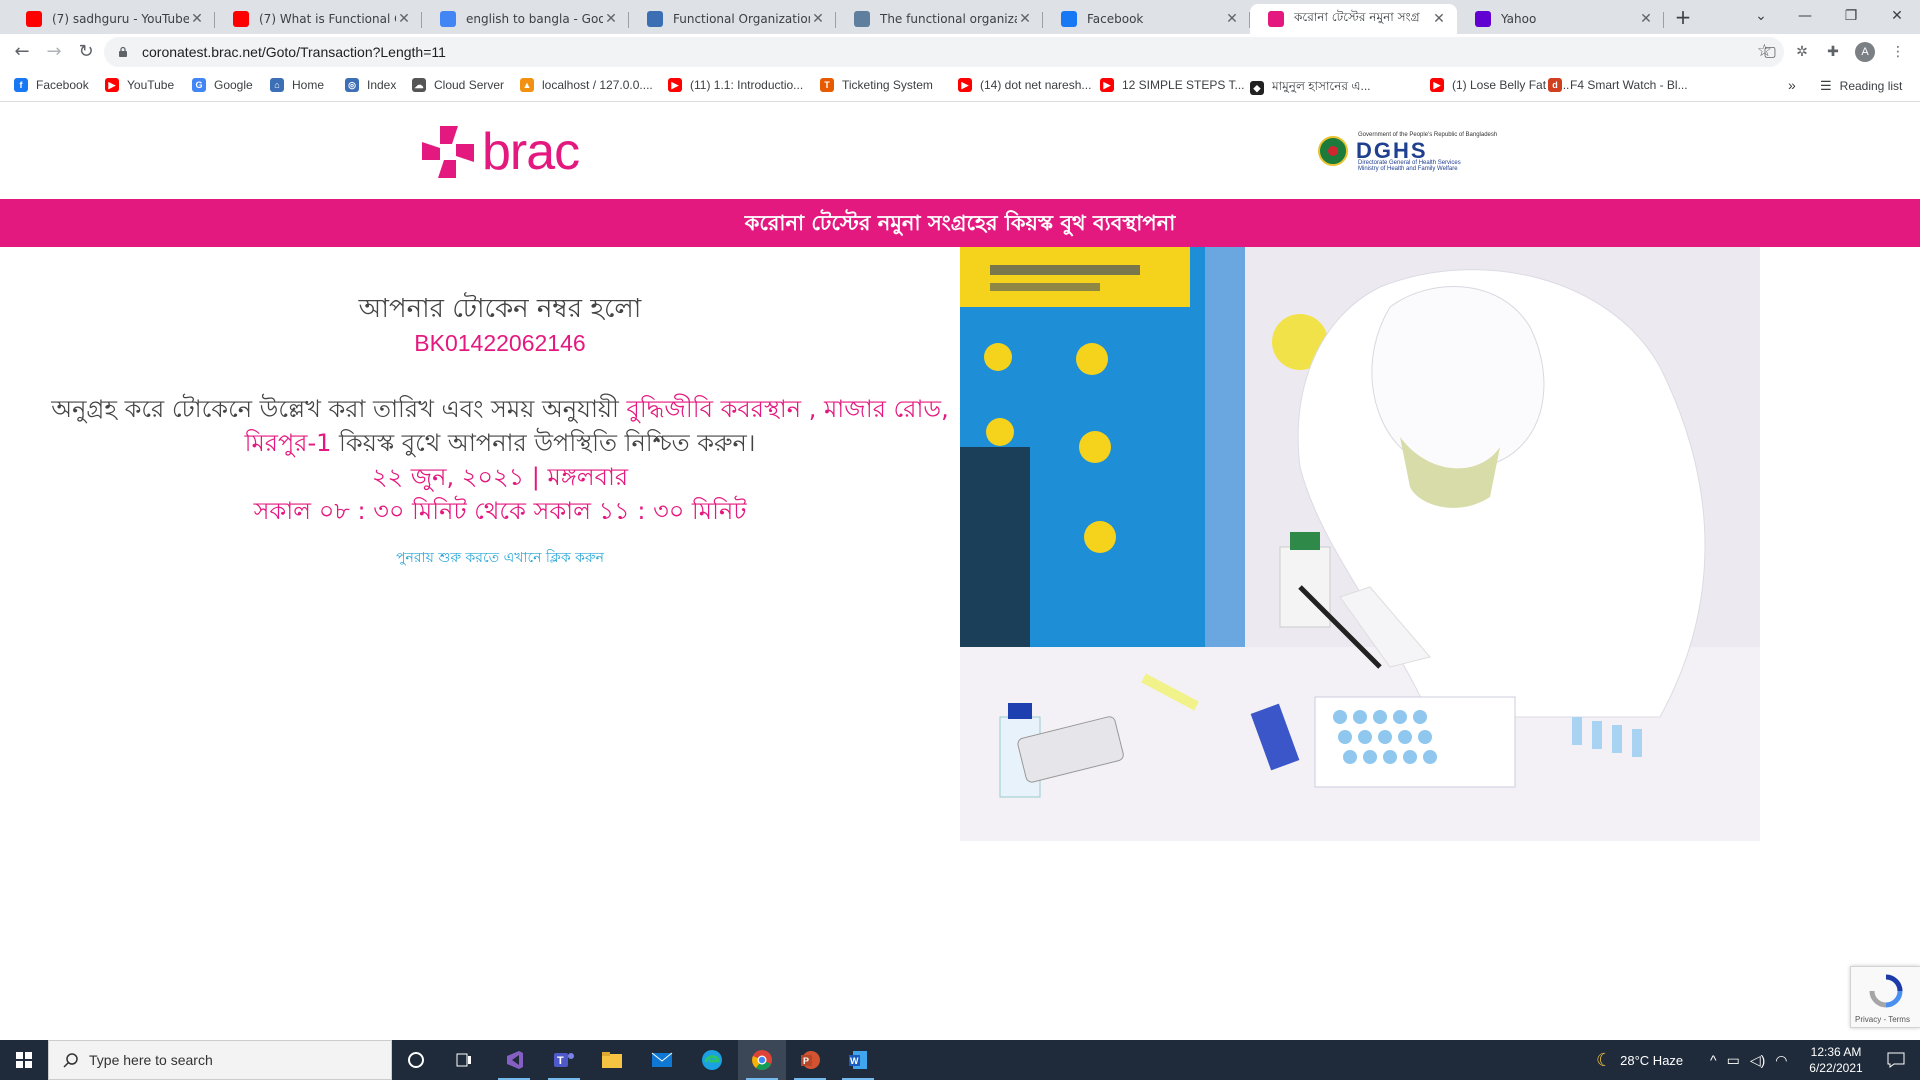 This screenshot has width=1920, height=1084. I want to click on teams-button: T, so click(564, 1060).